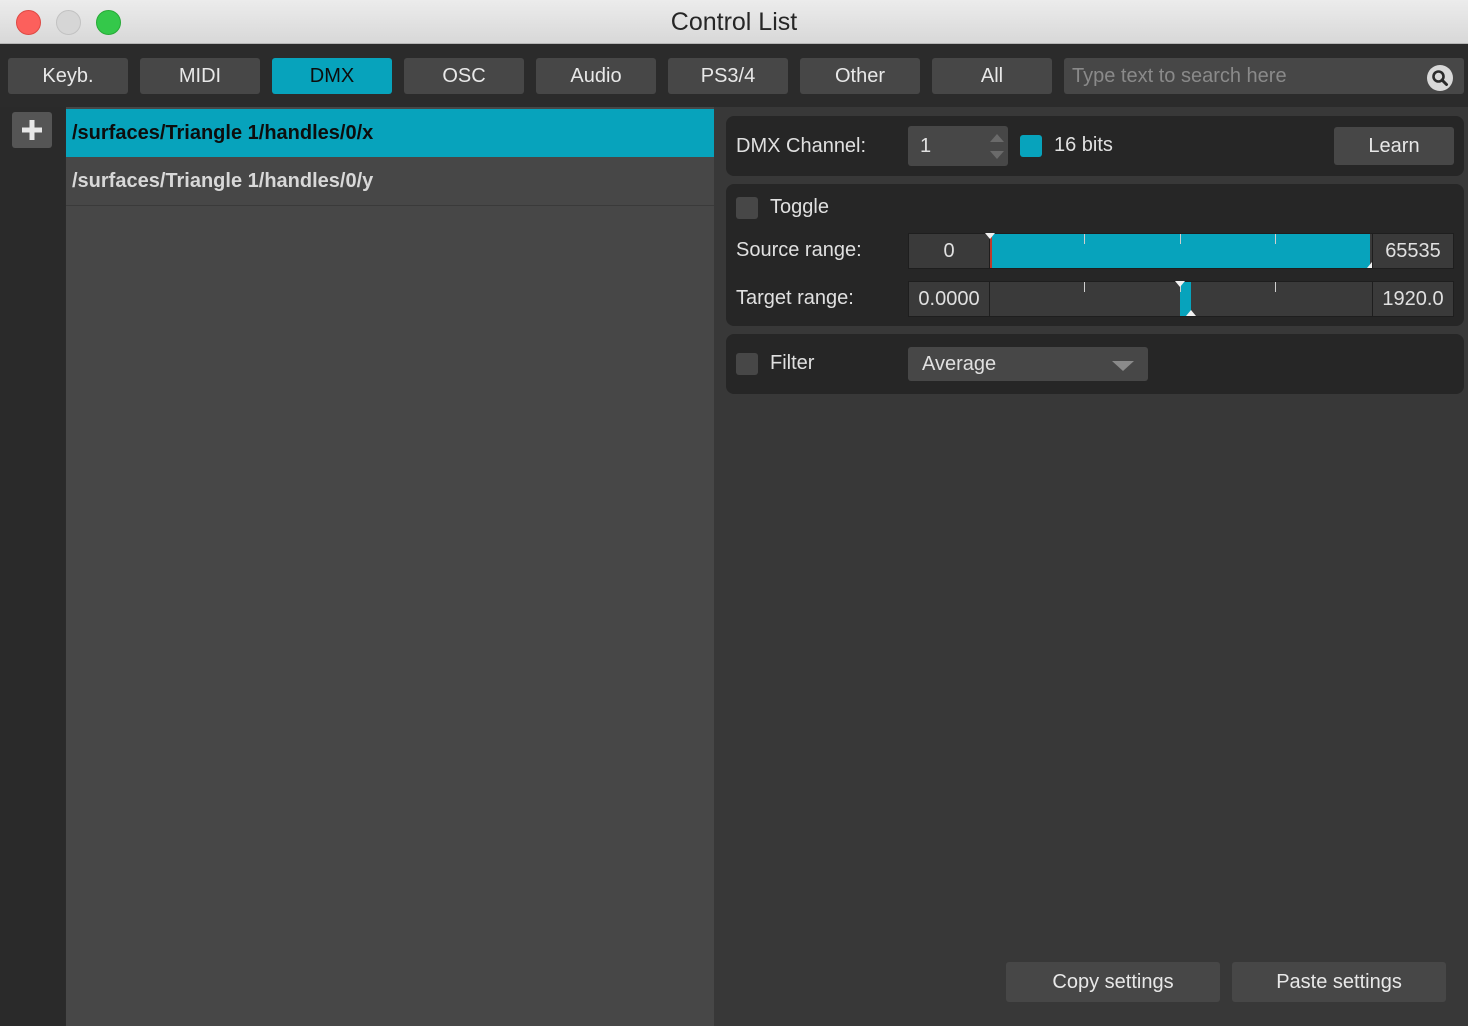  Describe the element at coordinates (1083, 145) in the screenshot. I see `16-bits-label: 16 bits` at that location.